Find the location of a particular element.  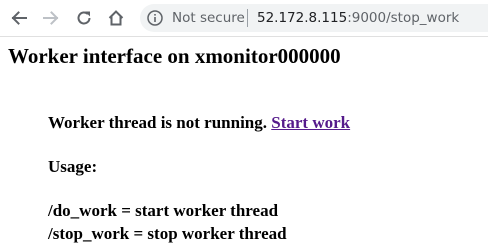

status-text: Worker thread is not running. is located at coordinates (160, 122).